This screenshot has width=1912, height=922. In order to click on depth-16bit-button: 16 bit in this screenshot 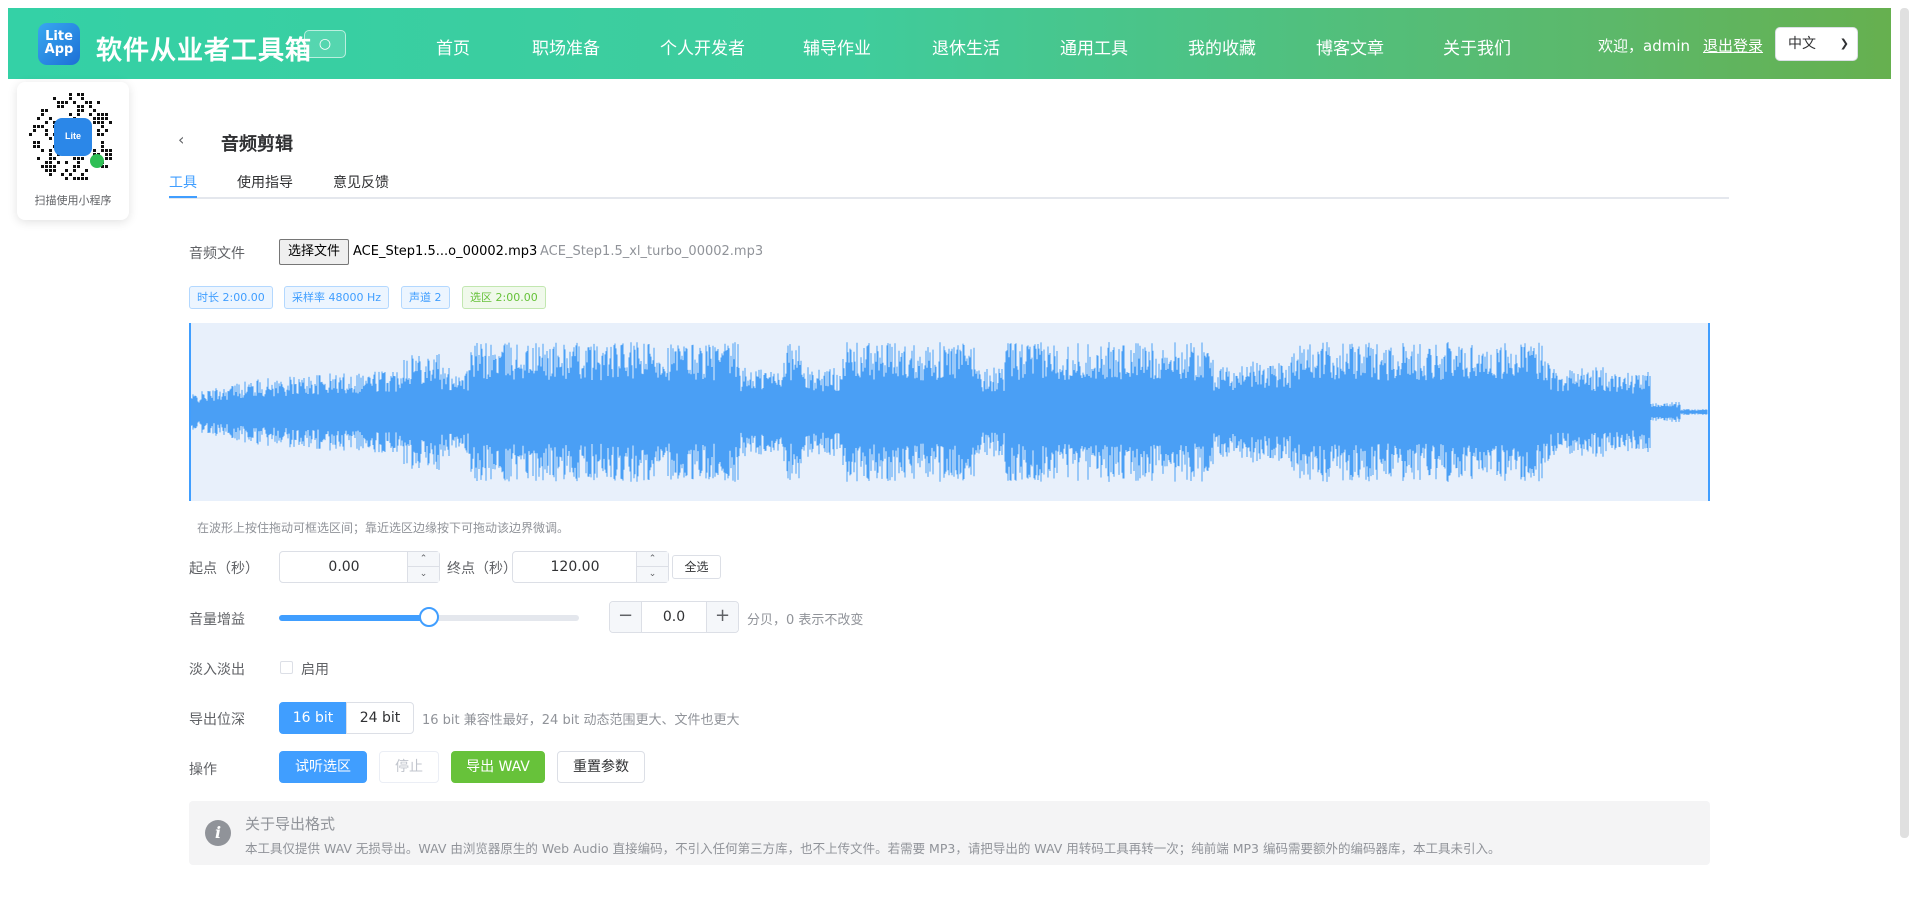, I will do `click(313, 718)`.